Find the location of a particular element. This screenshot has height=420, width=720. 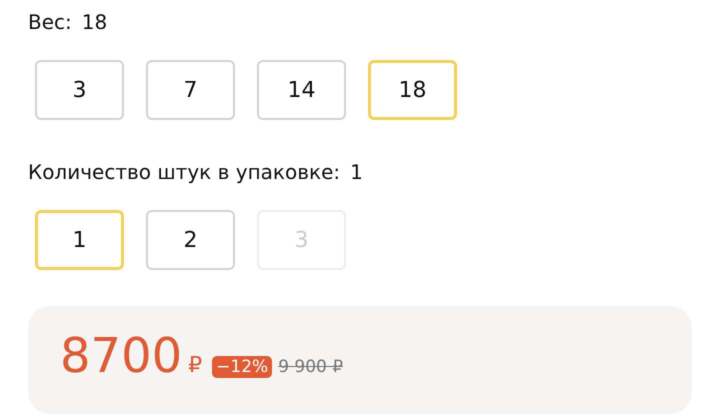

option-button: 3 is located at coordinates (79, 90).